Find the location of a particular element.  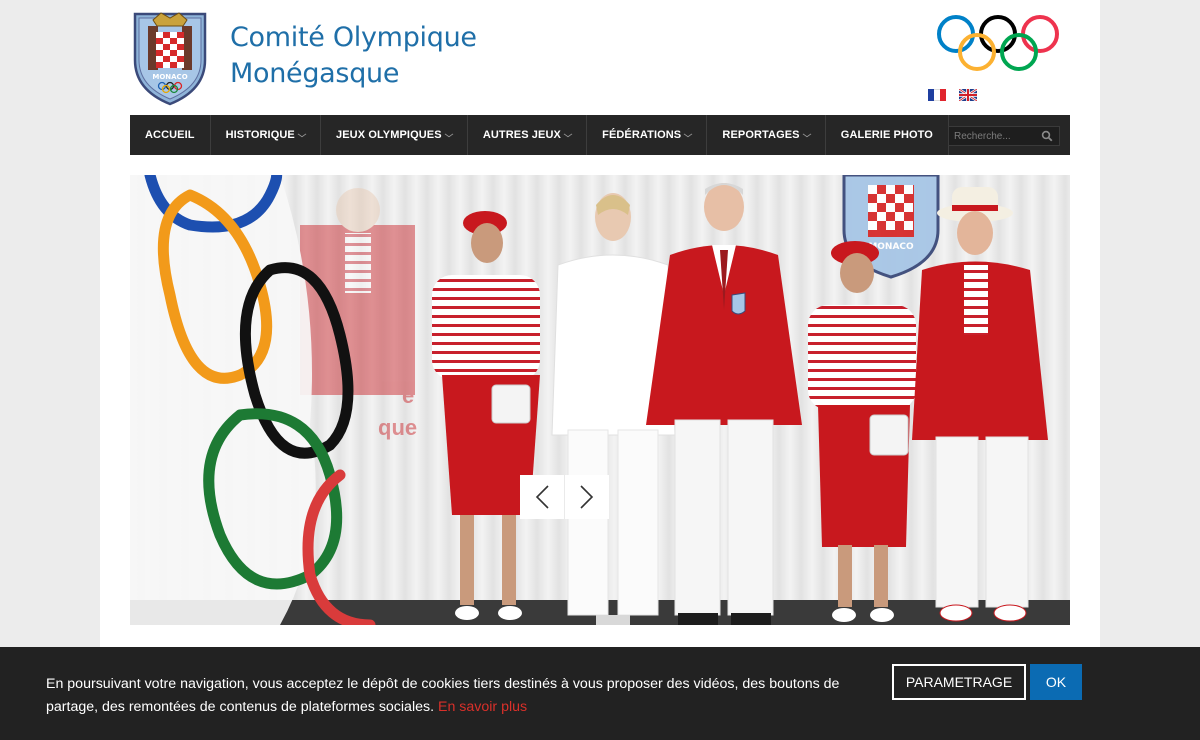

nav-item-label: REPORTAGES is located at coordinates (761, 135).